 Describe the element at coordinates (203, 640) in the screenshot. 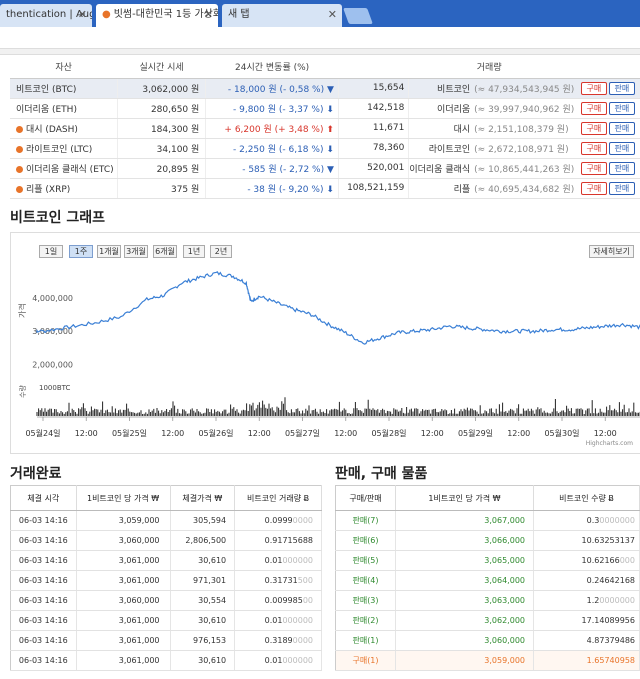

I see `trade-cell: 976,153` at that location.